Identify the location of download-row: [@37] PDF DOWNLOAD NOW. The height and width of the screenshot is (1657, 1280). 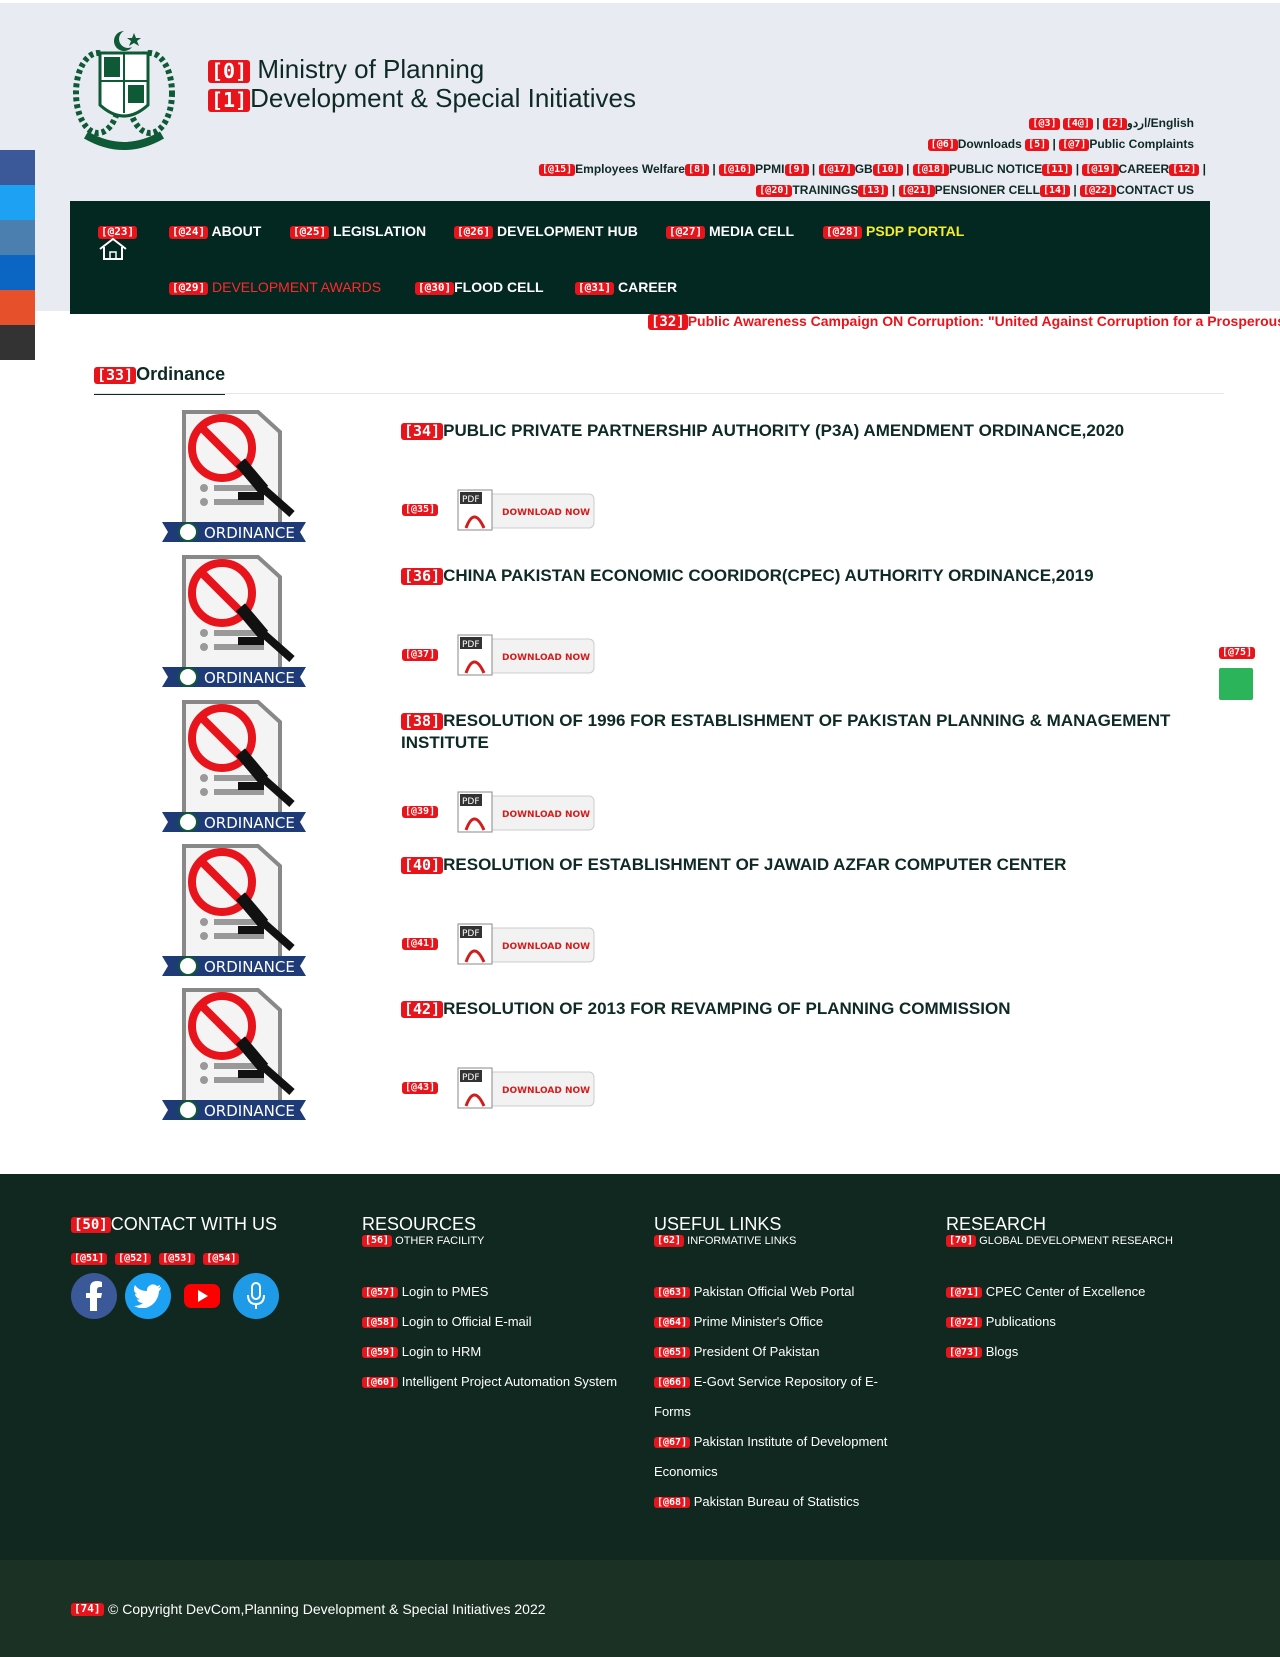
(499, 655).